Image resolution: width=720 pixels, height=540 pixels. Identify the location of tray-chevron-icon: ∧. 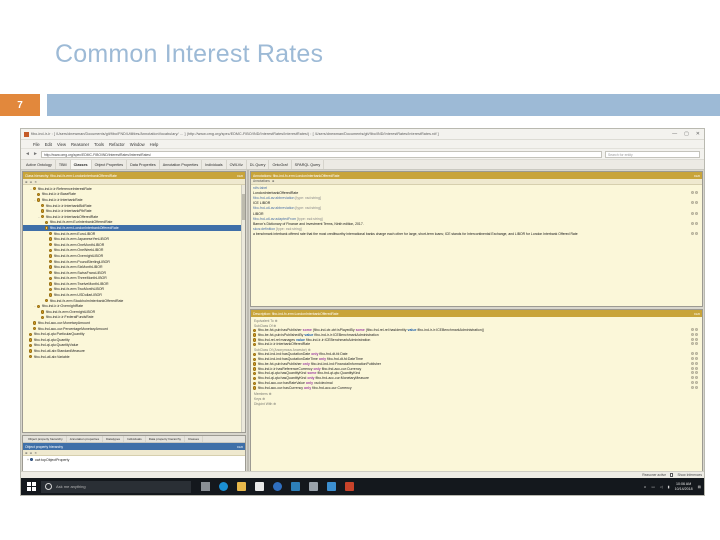
(645, 487).